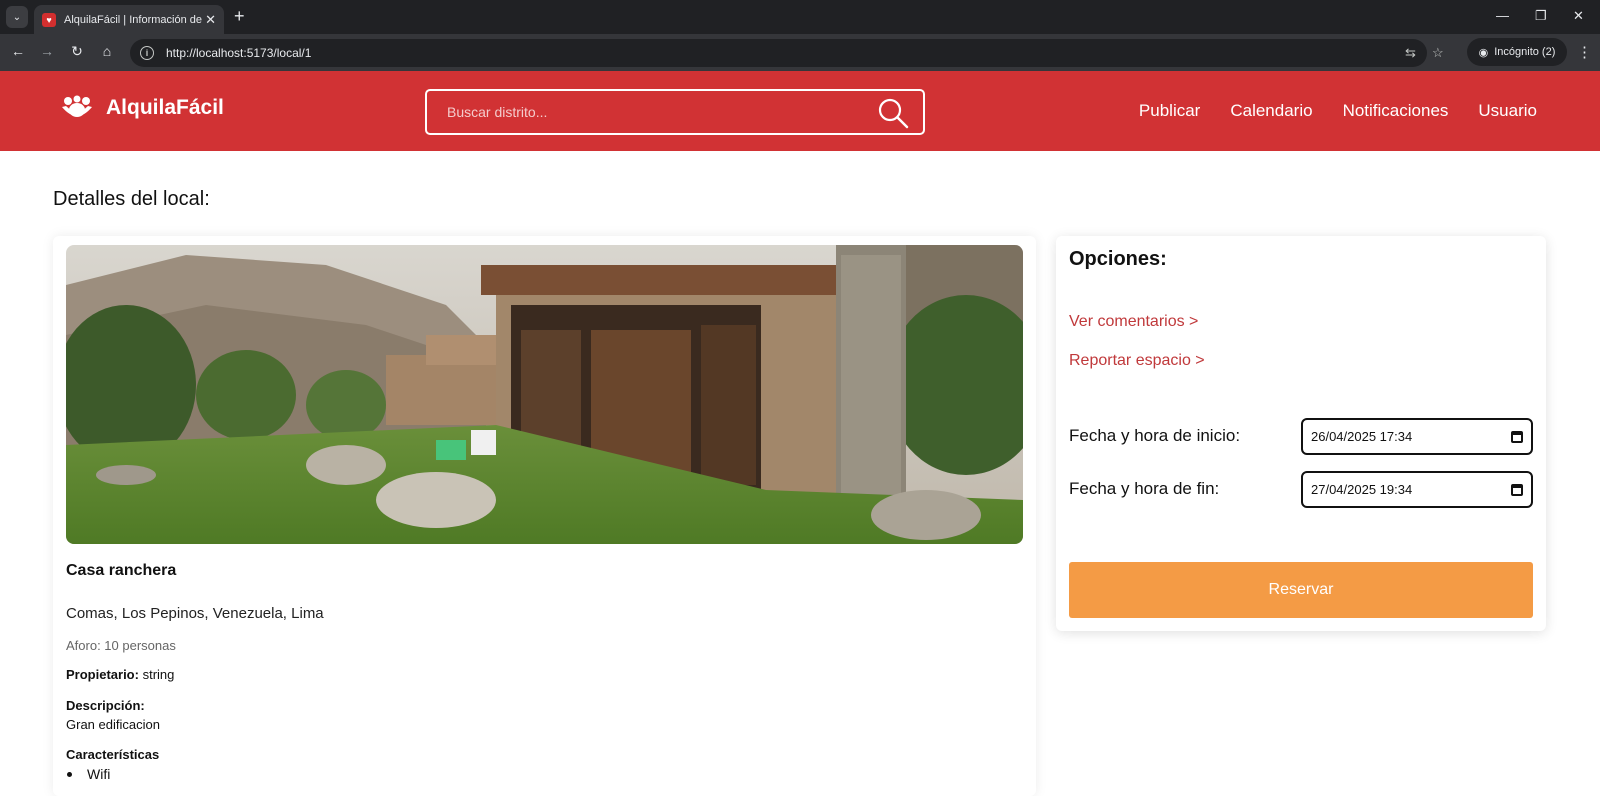 This screenshot has width=1600, height=796. Describe the element at coordinates (102, 674) in the screenshot. I see `owner-label: Propietario:` at that location.